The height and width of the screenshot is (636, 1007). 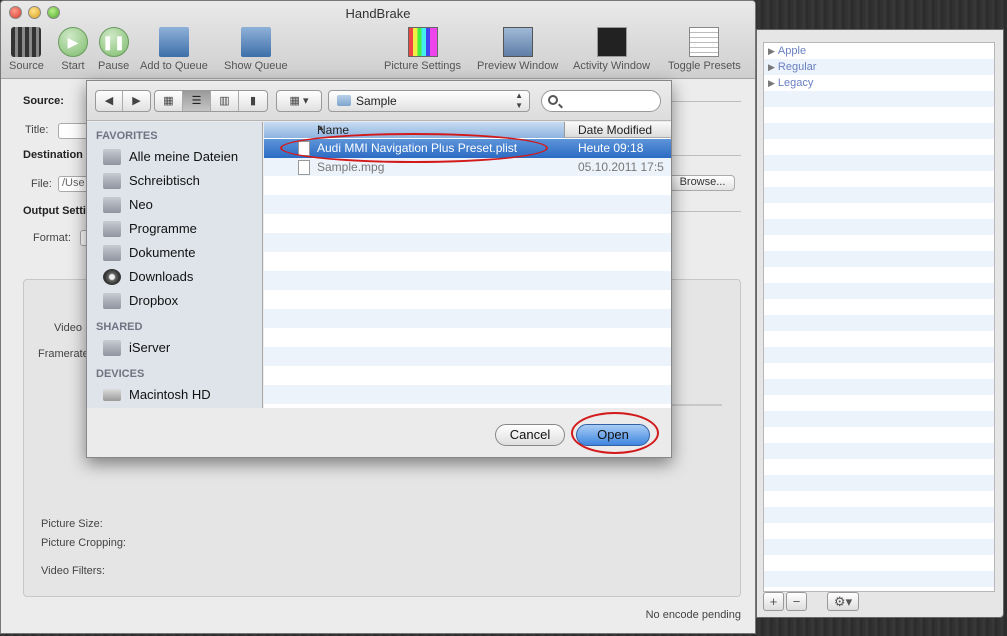 I want to click on sort-ascending-icon: ▲, so click(x=321, y=127).